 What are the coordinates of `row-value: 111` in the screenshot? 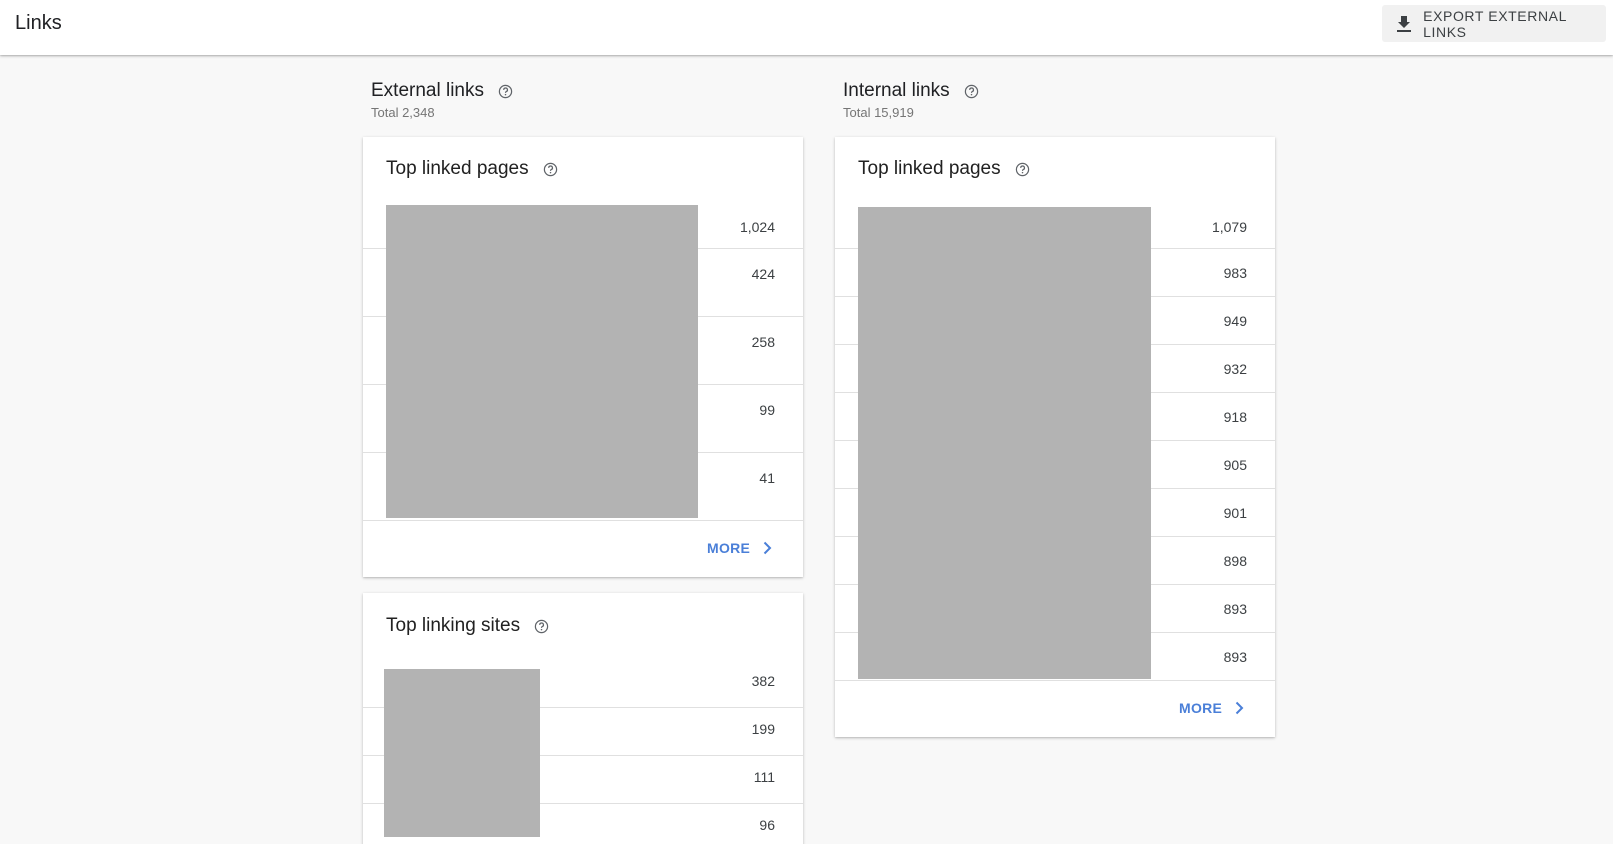 It's located at (764, 777).